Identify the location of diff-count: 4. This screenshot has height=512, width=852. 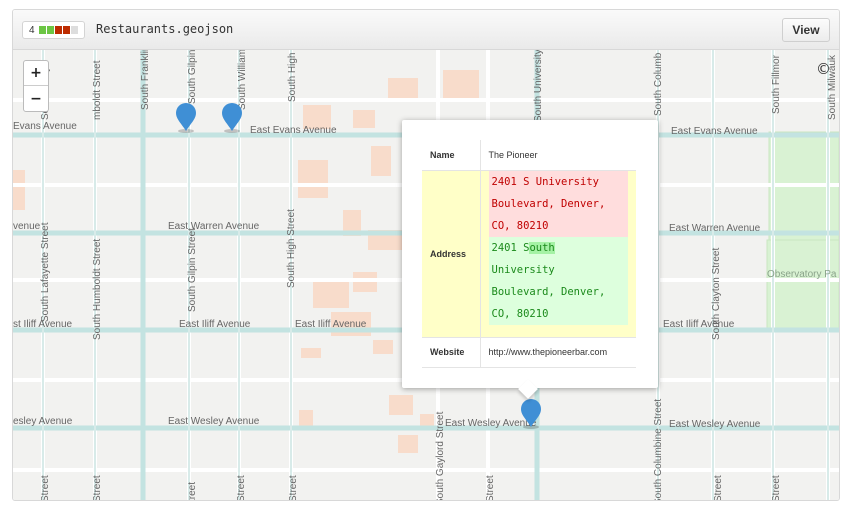
(32, 30).